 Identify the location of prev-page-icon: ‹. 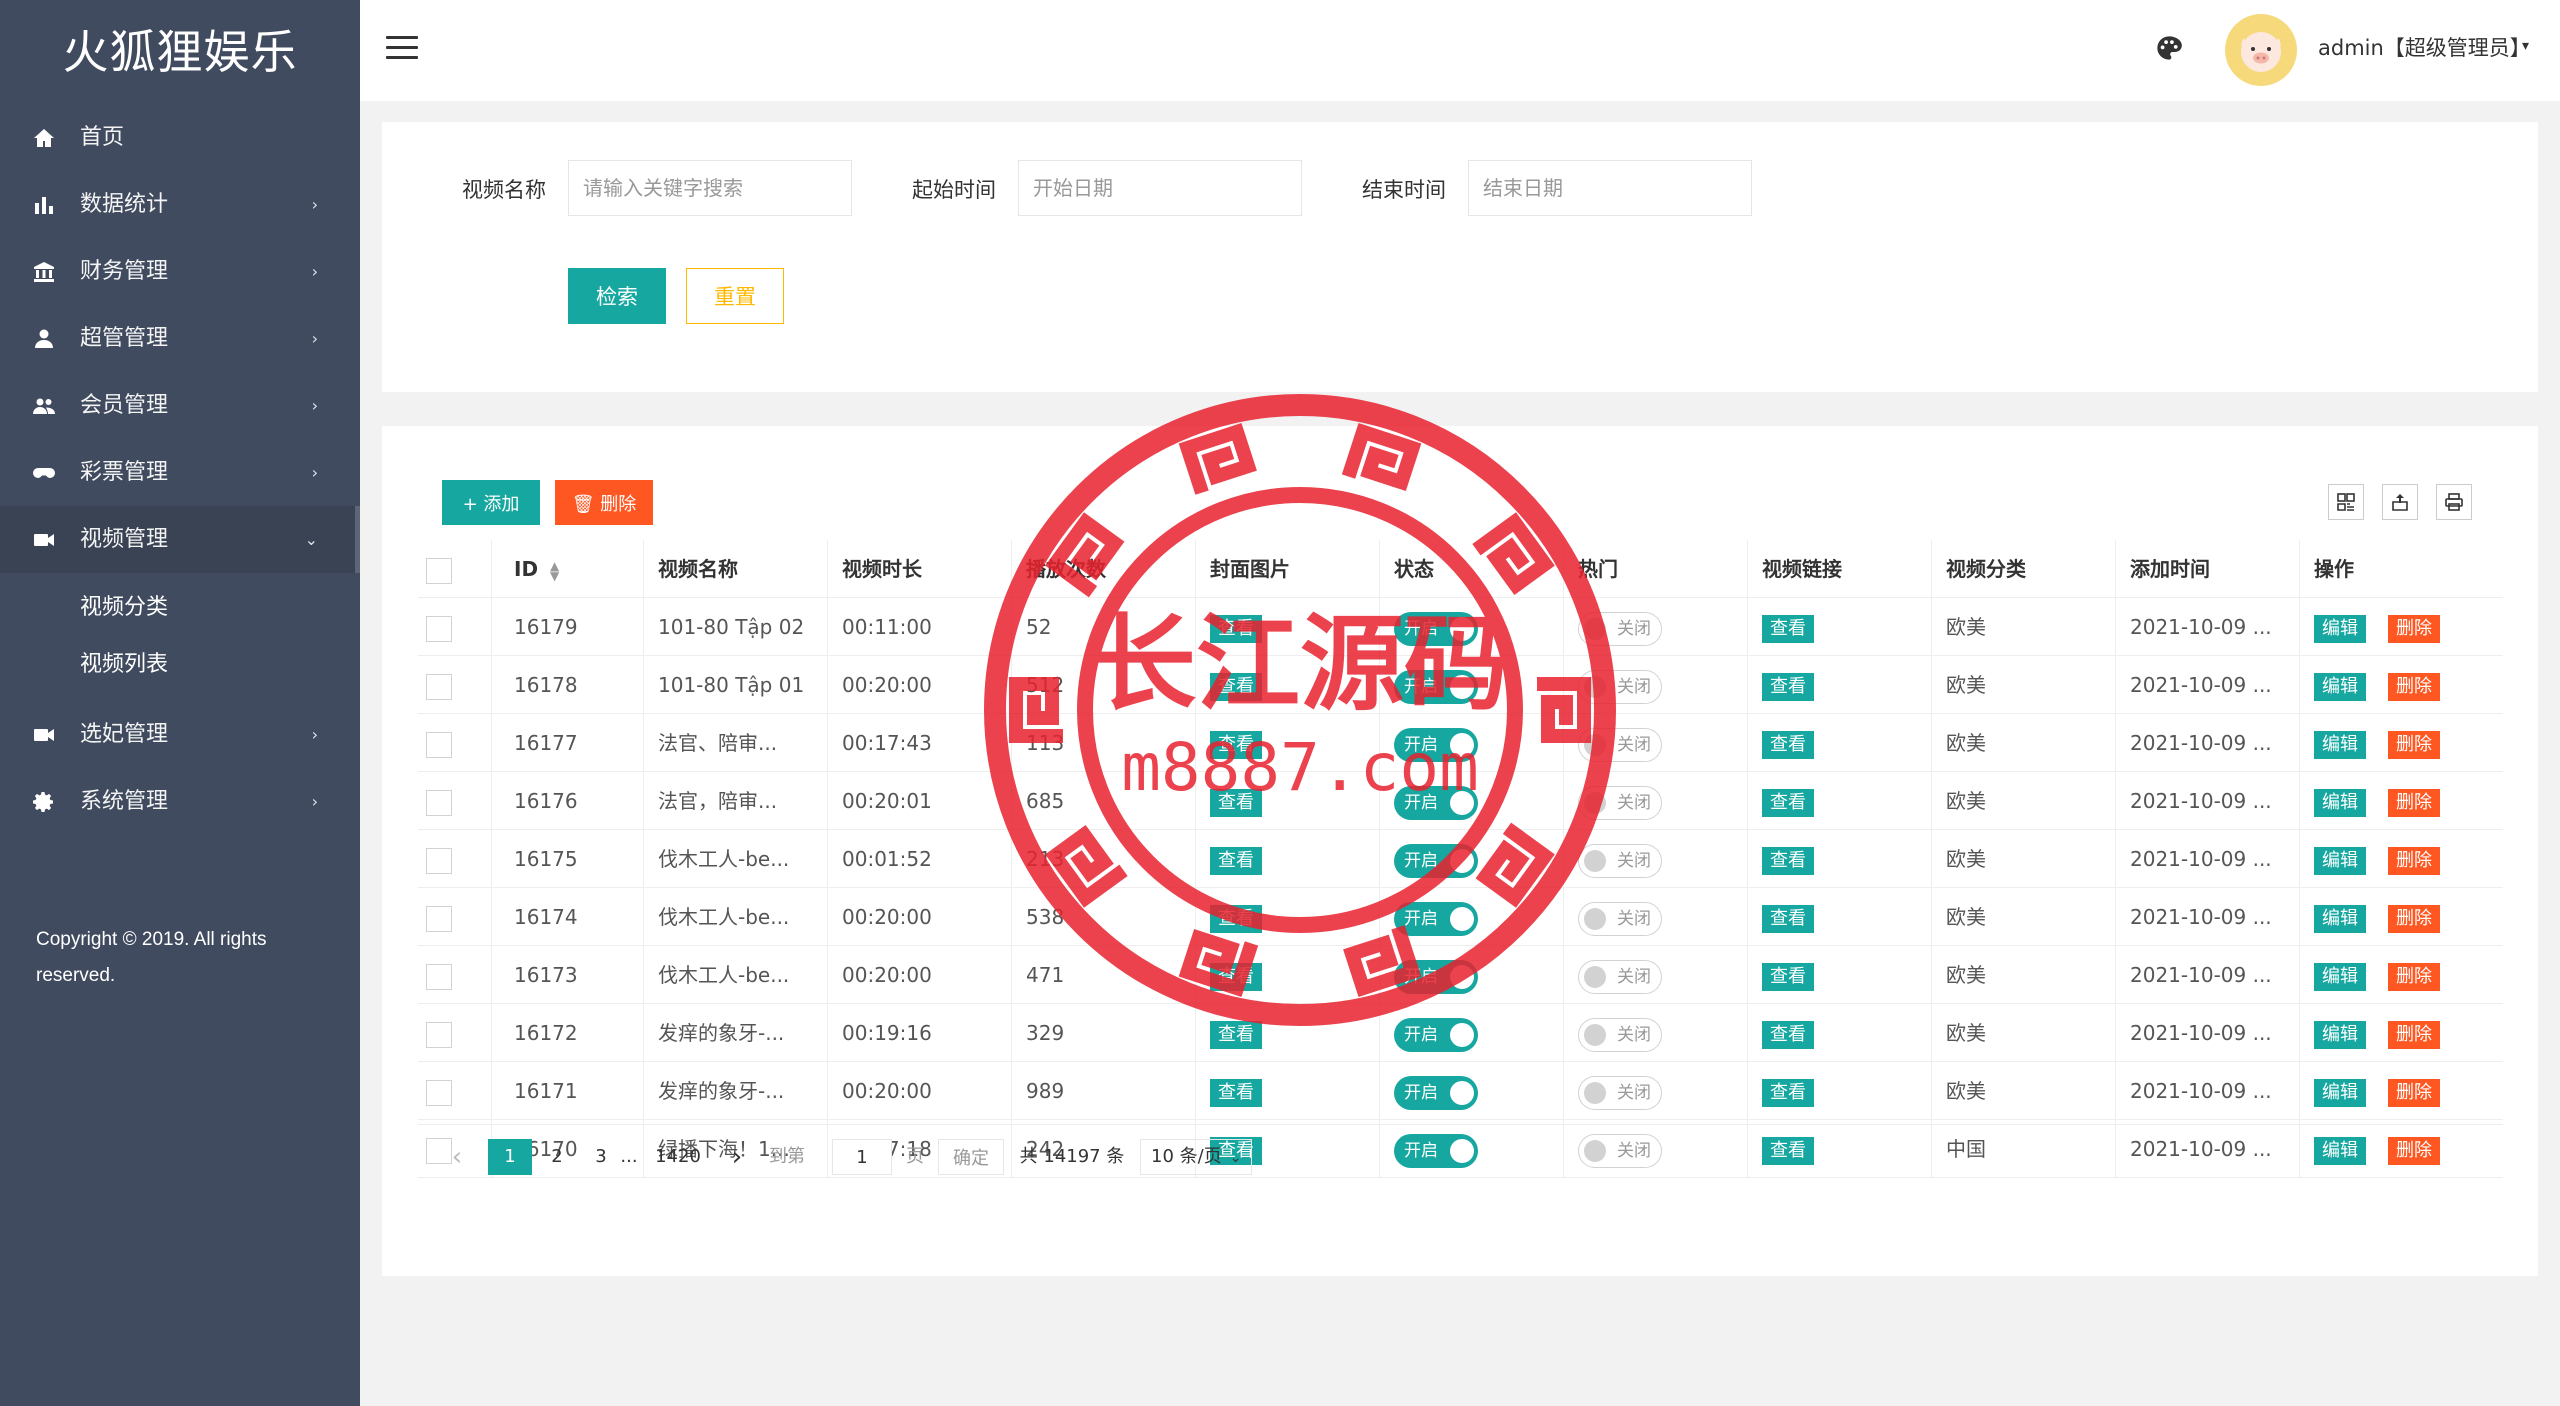
(457, 1157).